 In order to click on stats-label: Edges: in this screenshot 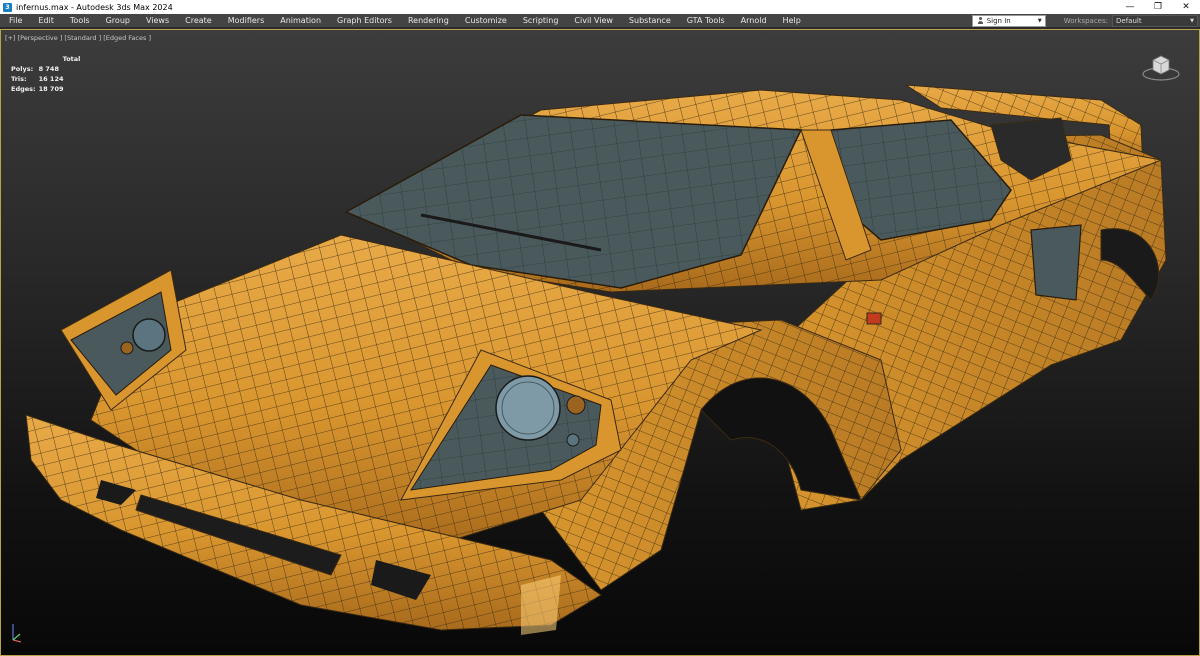, I will do `click(23, 89)`.